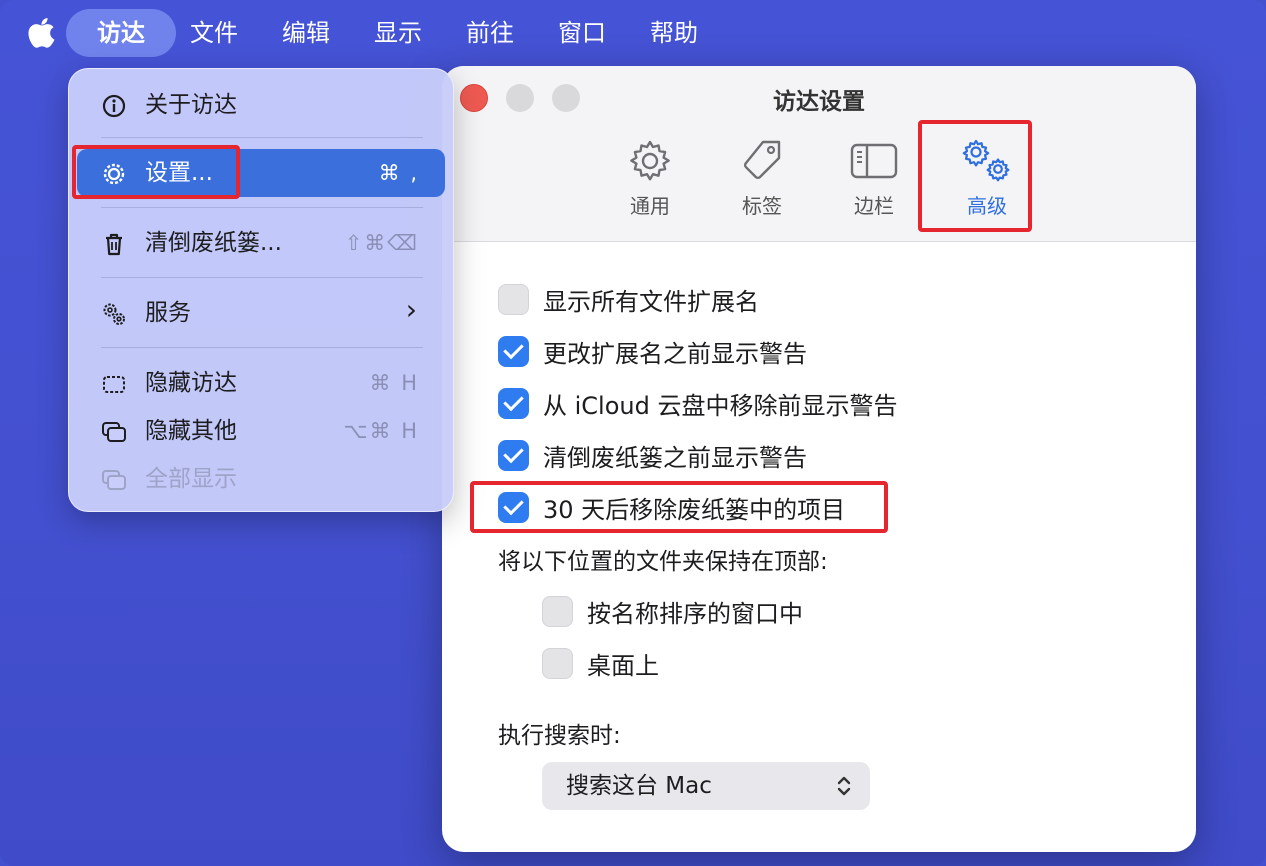 This screenshot has width=1266, height=866. I want to click on search-scope-value: 搜索这台 Mac, so click(639, 786).